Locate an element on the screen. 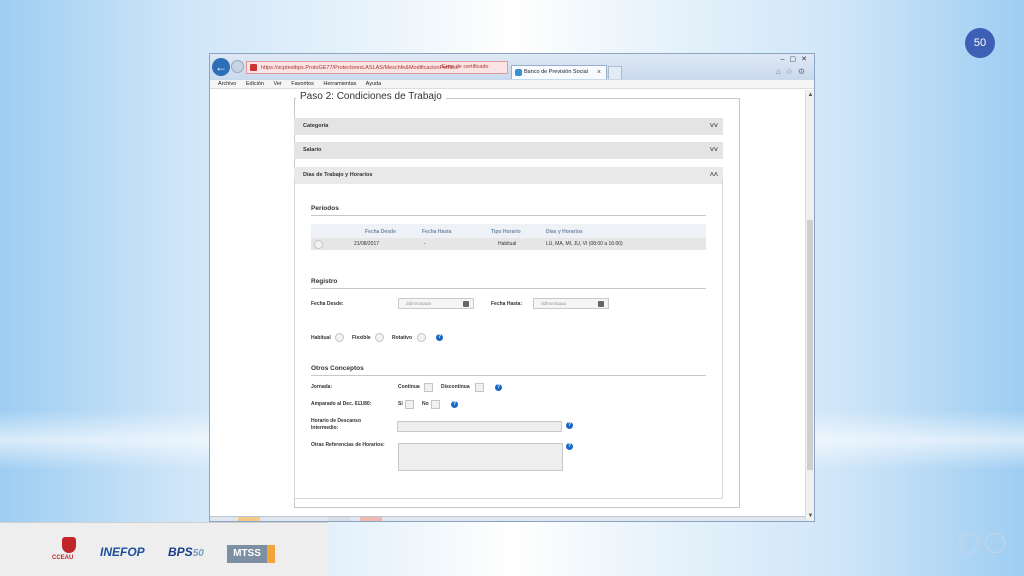 Image resolution: width=1024 pixels, height=576 pixels. new-tab-button is located at coordinates (615, 72).